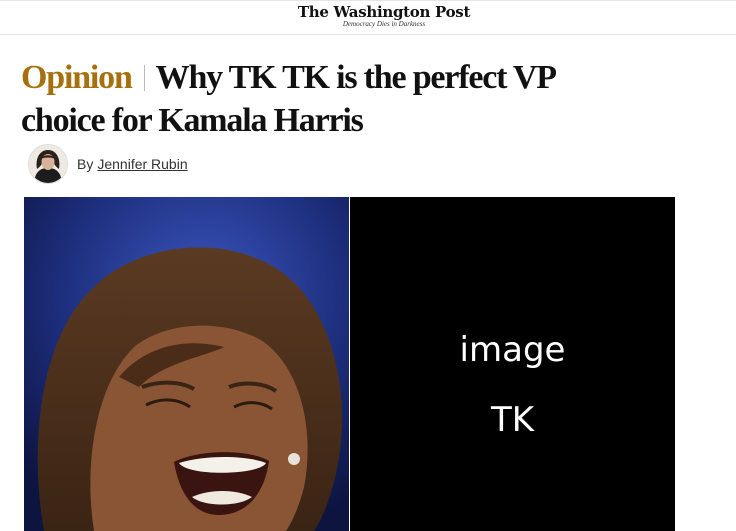  What do you see at coordinates (368, 12) in the screenshot?
I see `site-logo: The Washington Post` at bounding box center [368, 12].